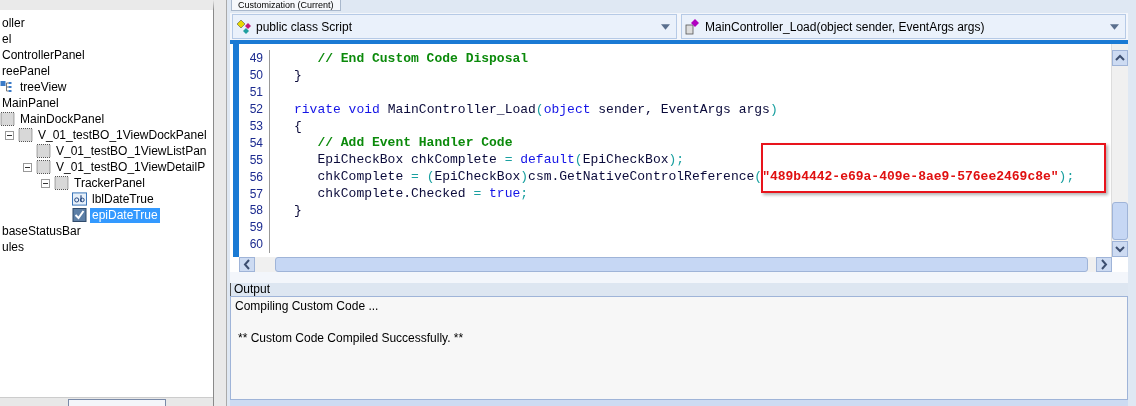  What do you see at coordinates (79, 215) in the screenshot?
I see `checkbox-icon` at bounding box center [79, 215].